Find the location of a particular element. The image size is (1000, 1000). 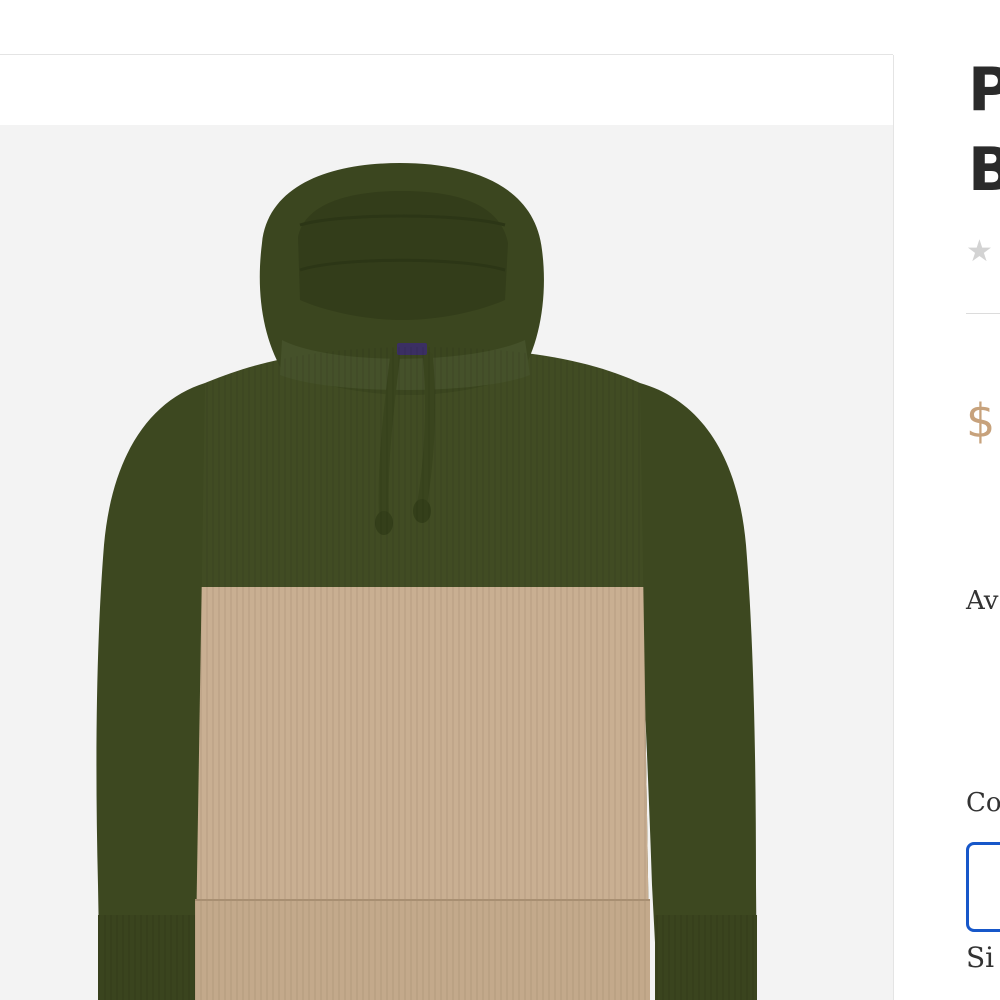

size-label: Si is located at coordinates (980, 957).